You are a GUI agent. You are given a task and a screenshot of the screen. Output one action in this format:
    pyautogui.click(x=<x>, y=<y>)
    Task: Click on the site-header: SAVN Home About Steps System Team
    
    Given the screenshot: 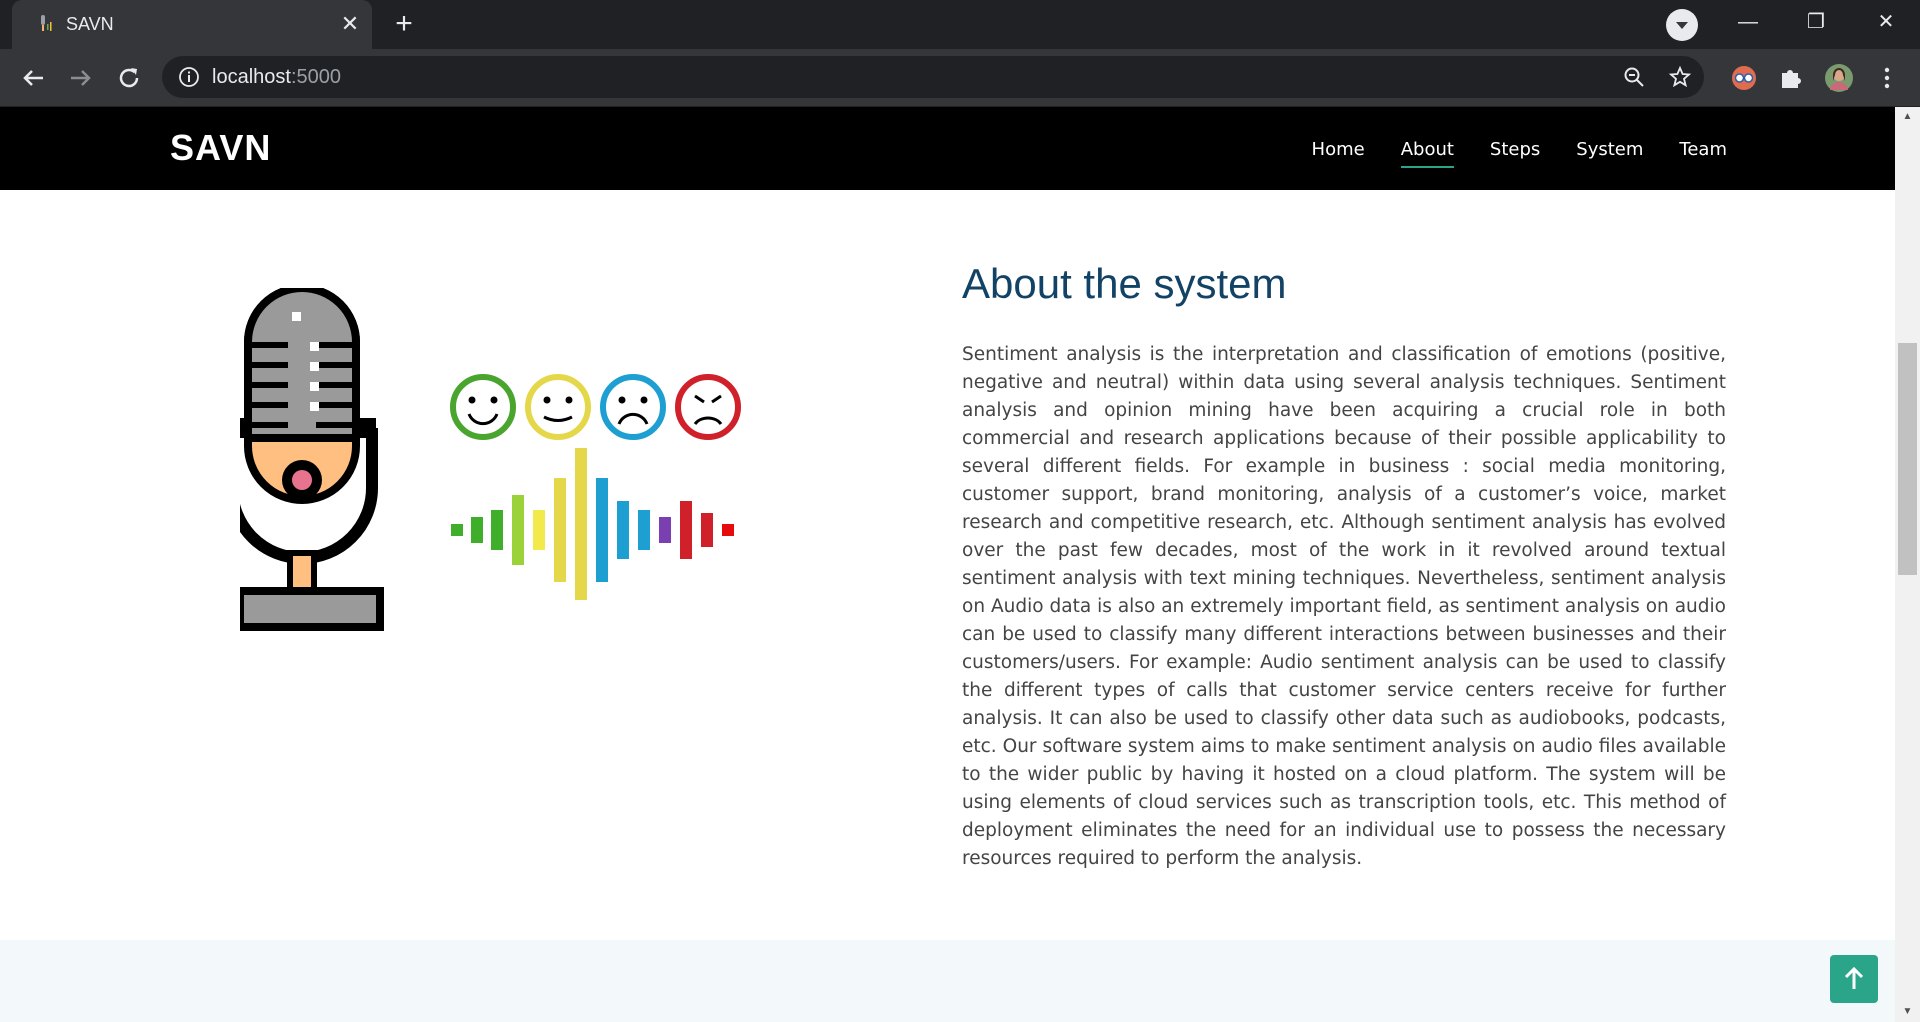 What is the action you would take?
    pyautogui.click(x=947, y=148)
    